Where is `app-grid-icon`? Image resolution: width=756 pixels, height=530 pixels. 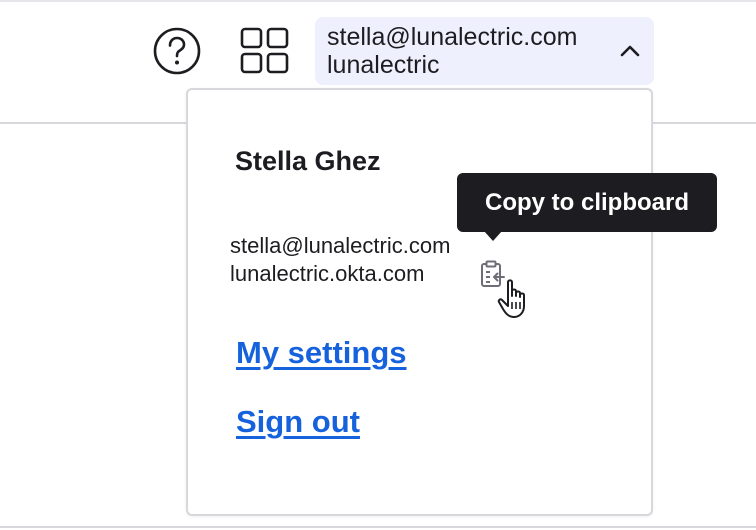 app-grid-icon is located at coordinates (264, 50).